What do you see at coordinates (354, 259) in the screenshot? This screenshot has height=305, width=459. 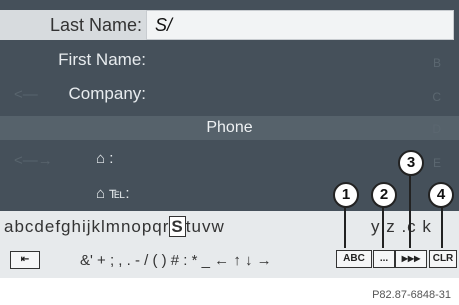 I see `abc-key: ABC` at bounding box center [354, 259].